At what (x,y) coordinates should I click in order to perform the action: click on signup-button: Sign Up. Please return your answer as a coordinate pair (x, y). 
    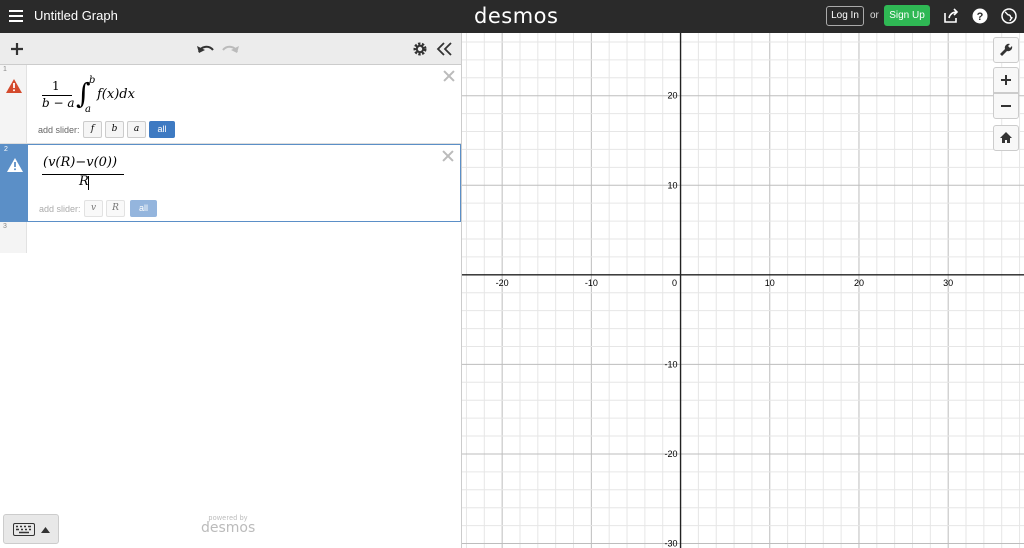
    Looking at the image, I should click on (907, 15).